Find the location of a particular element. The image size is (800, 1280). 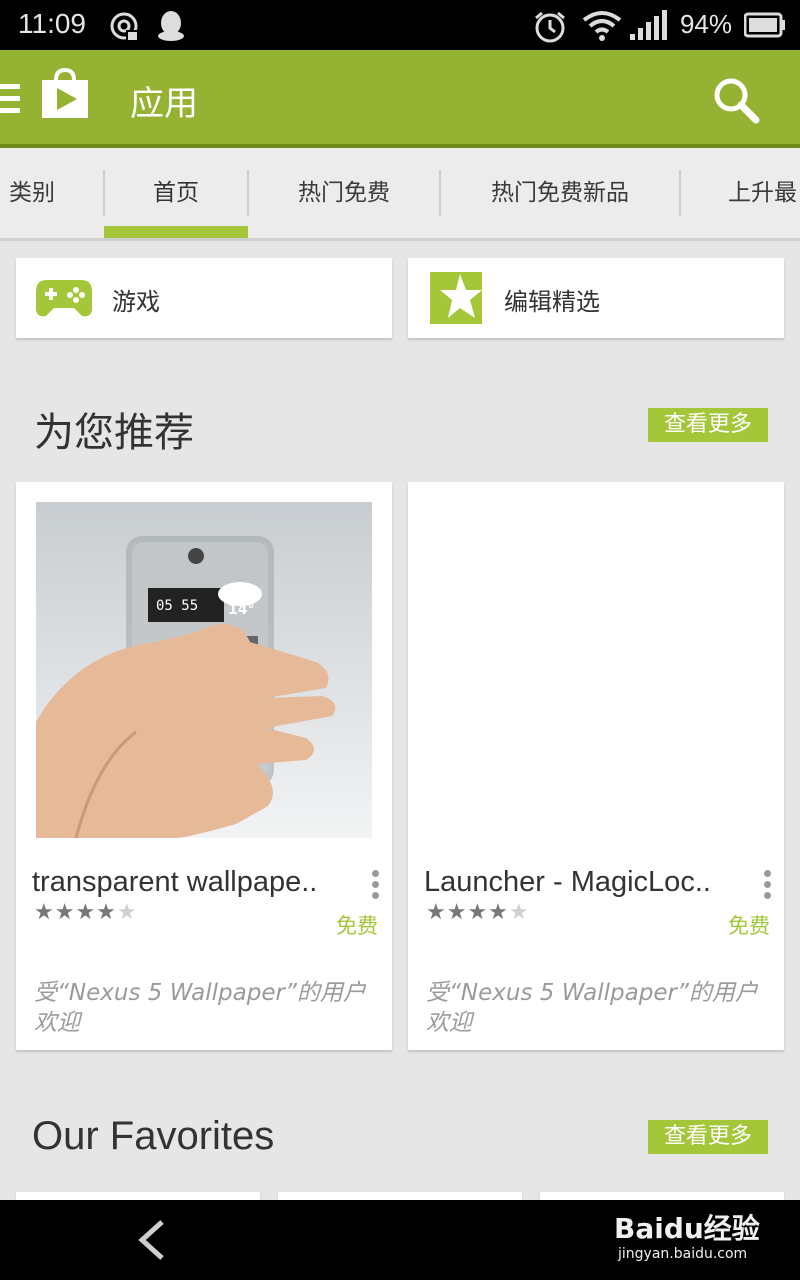

baidu-jingyan-watermark: Baidu经验 jingyan.baidu.com is located at coordinates (687, 1237).